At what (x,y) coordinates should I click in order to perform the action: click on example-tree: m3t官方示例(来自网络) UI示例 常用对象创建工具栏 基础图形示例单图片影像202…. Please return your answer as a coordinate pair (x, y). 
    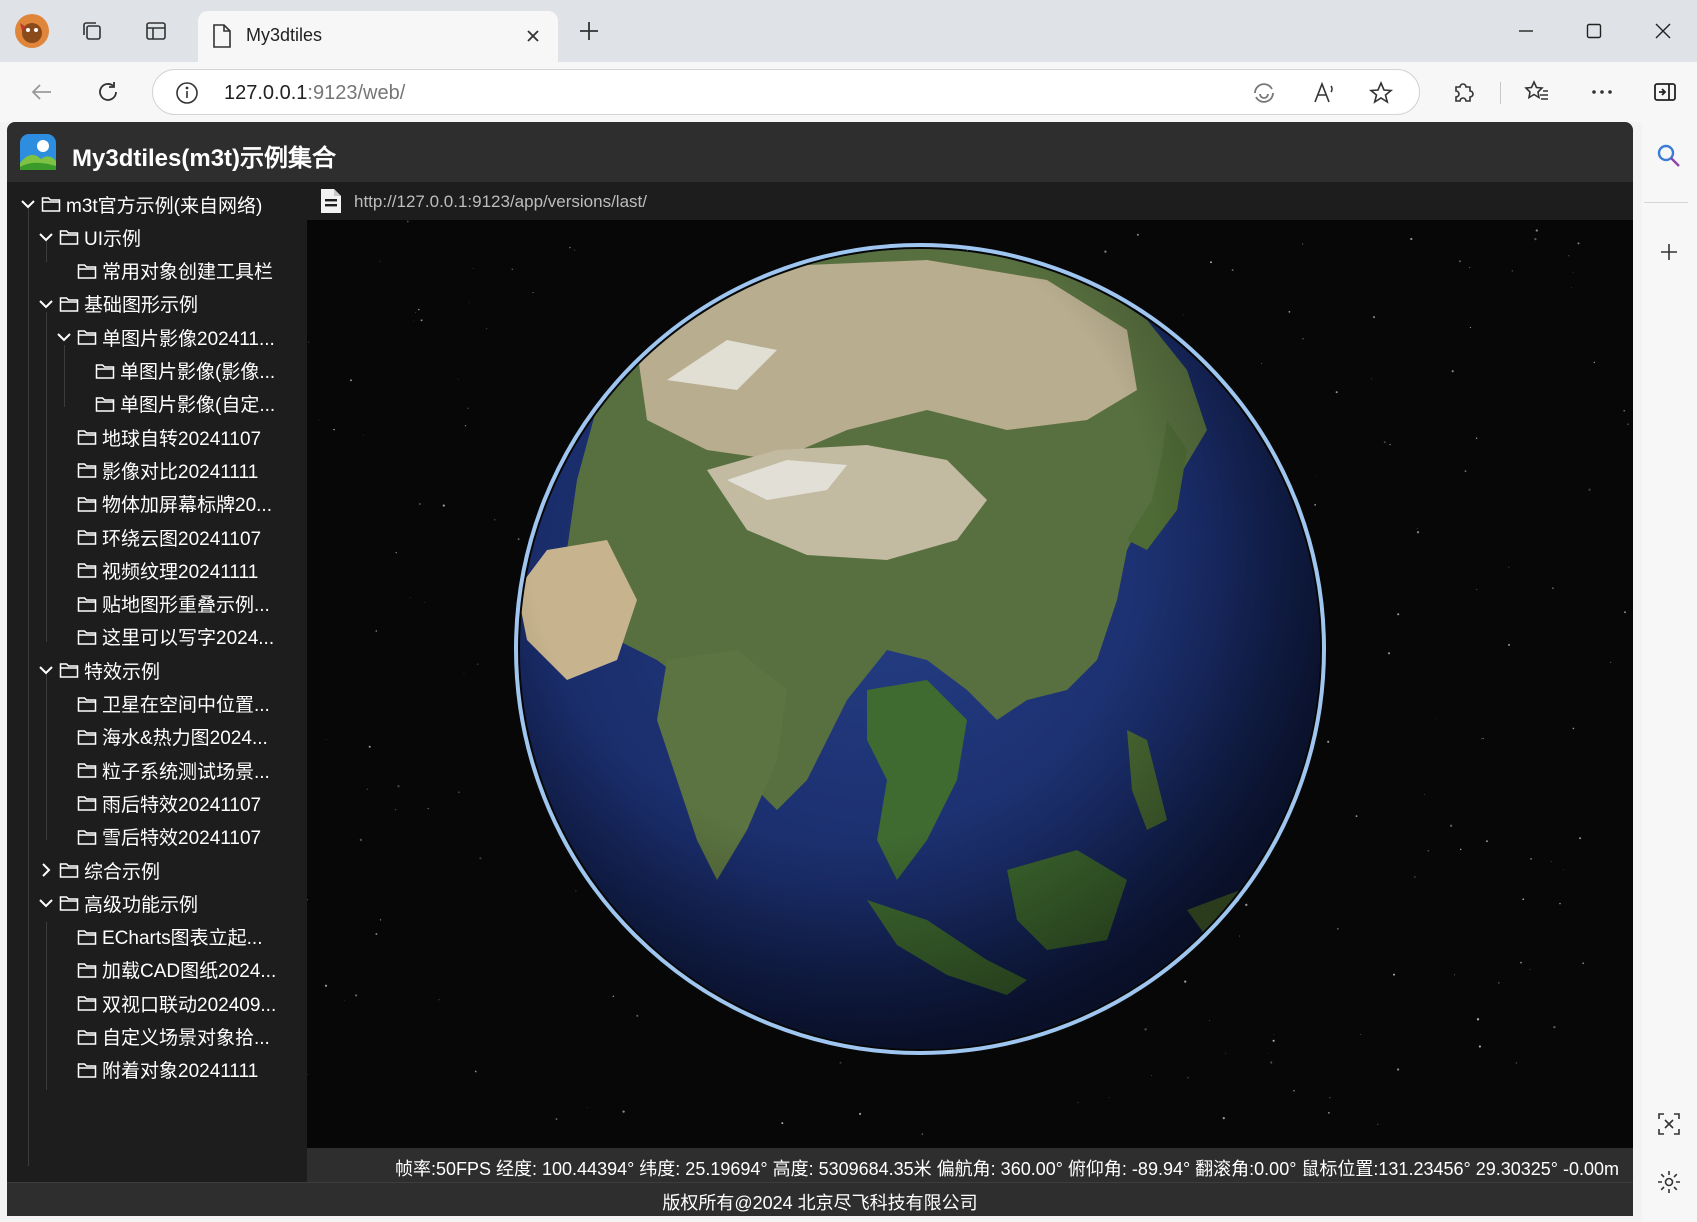
    Looking at the image, I should click on (157, 682).